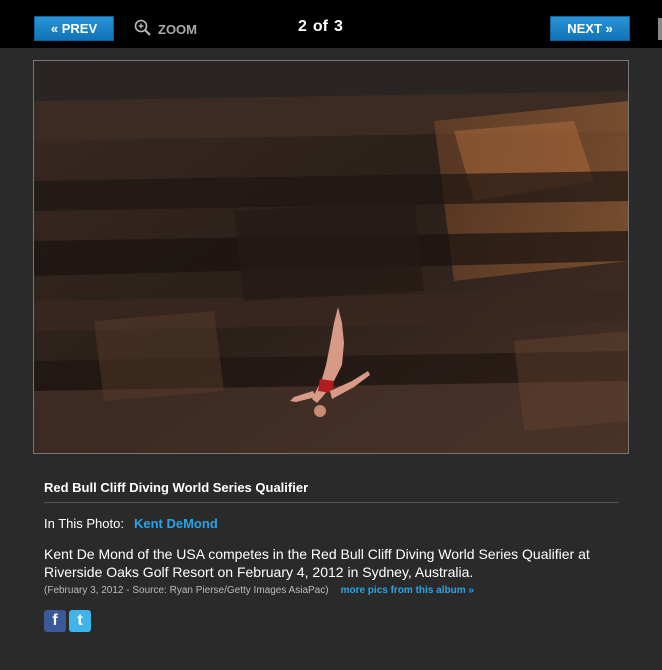 The width and height of the screenshot is (662, 670). Describe the element at coordinates (331, 502) in the screenshot. I see `divider` at that location.